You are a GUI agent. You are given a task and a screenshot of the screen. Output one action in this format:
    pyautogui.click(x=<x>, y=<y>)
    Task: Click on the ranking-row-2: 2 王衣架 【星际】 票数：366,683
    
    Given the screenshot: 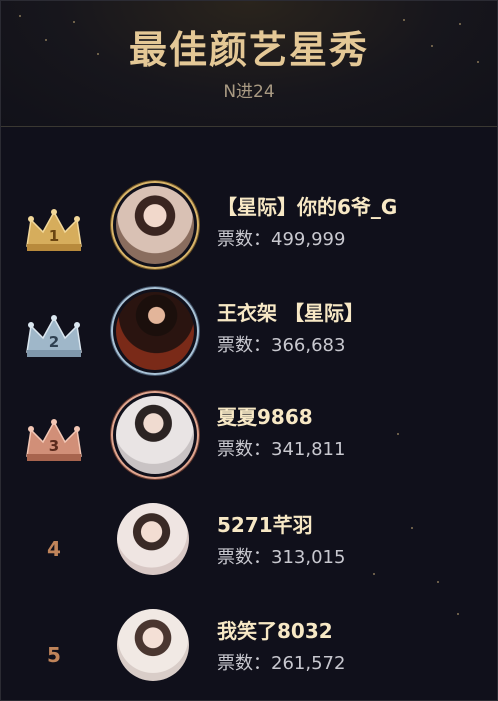 What is the action you would take?
    pyautogui.click(x=249, y=337)
    